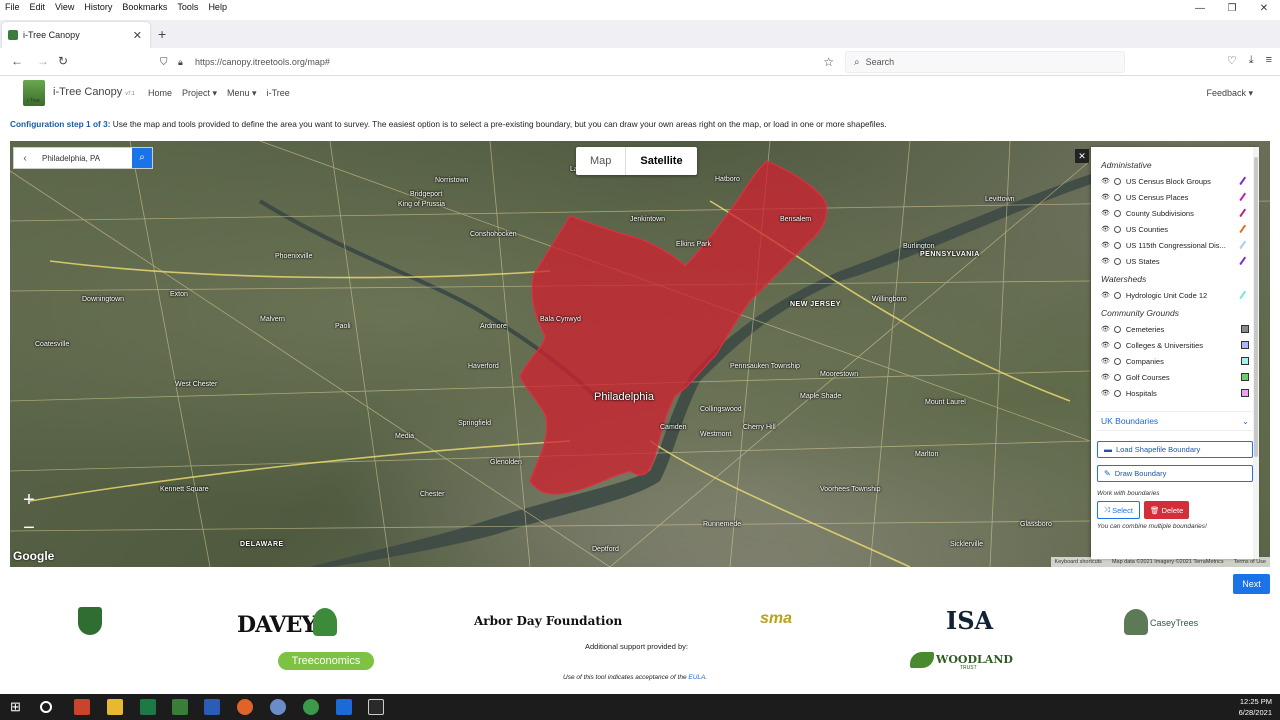 This screenshot has height=720, width=1280. What do you see at coordinates (278, 93) in the screenshot?
I see `nav-itree: i-Tree` at bounding box center [278, 93].